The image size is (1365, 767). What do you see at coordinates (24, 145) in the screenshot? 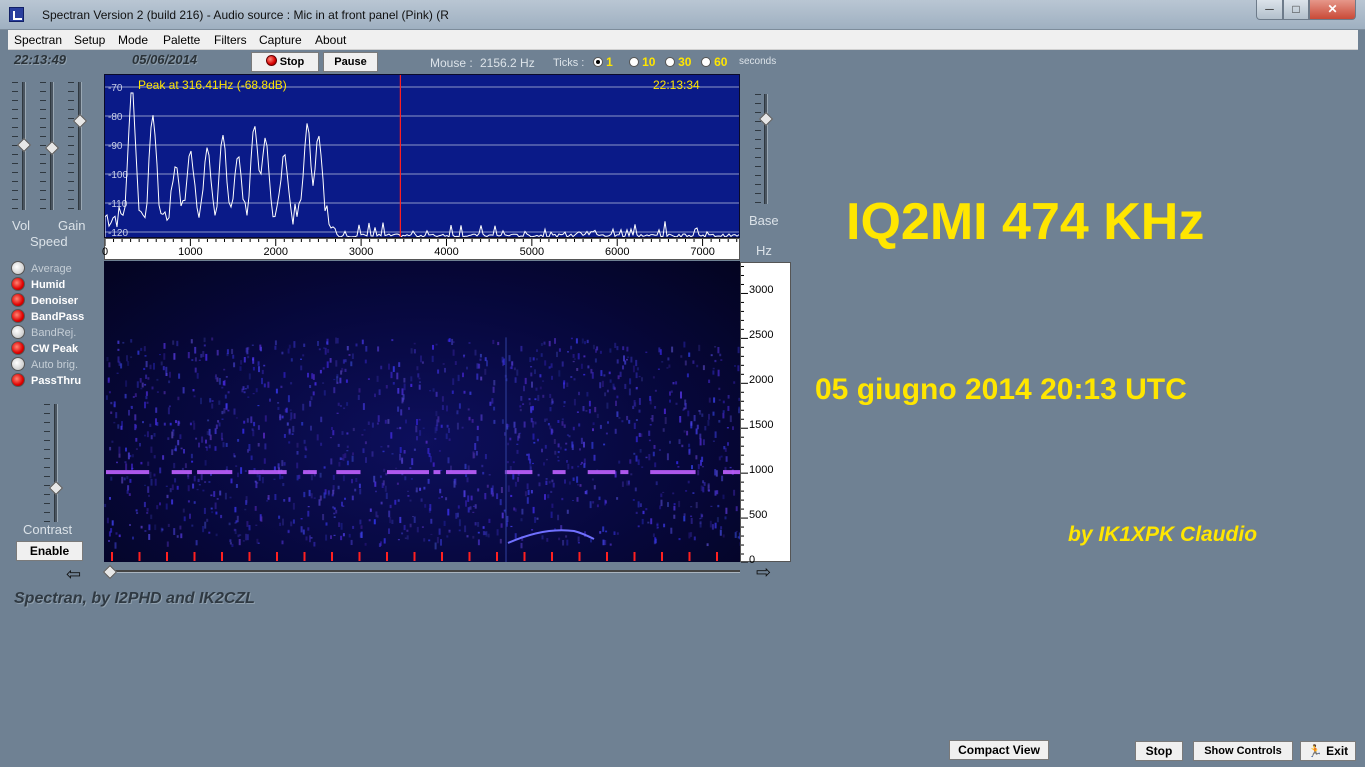
I see `vol-slider-thumb` at bounding box center [24, 145].